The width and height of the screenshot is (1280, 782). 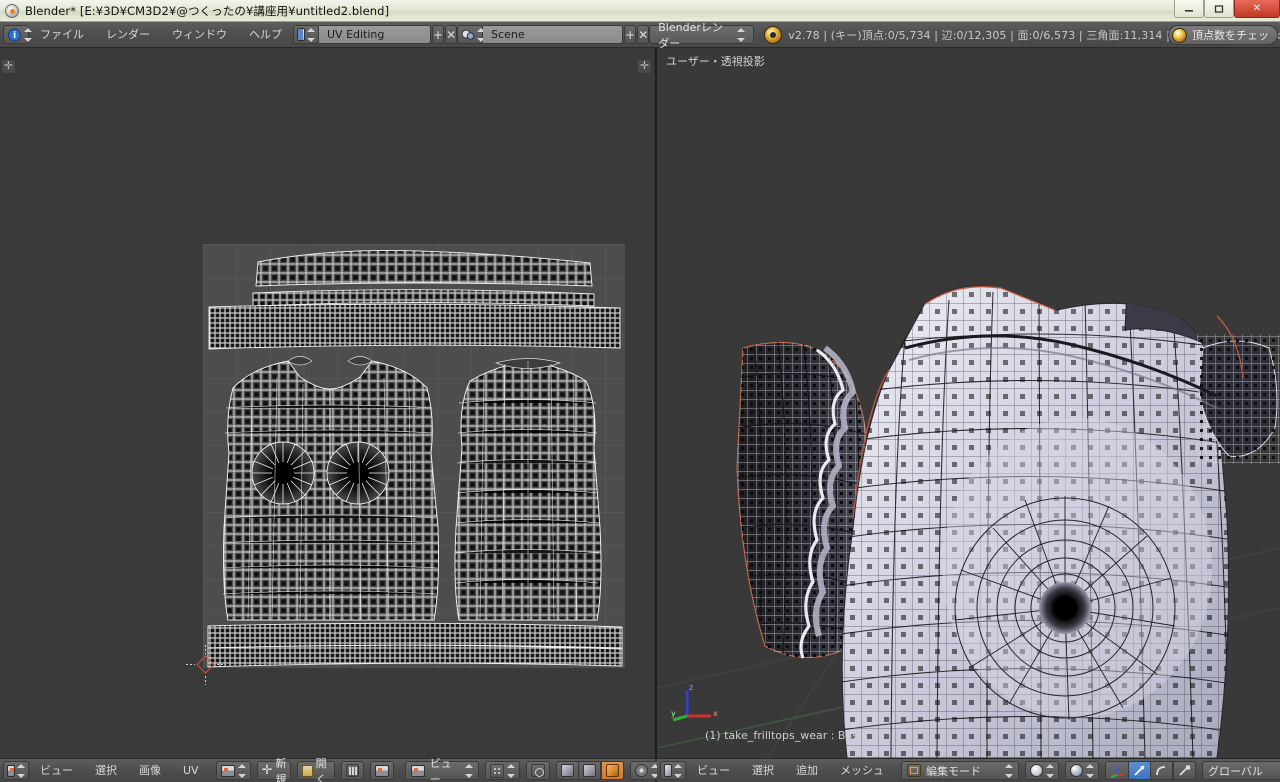 I want to click on svg-text: z, so click(x=691, y=687).